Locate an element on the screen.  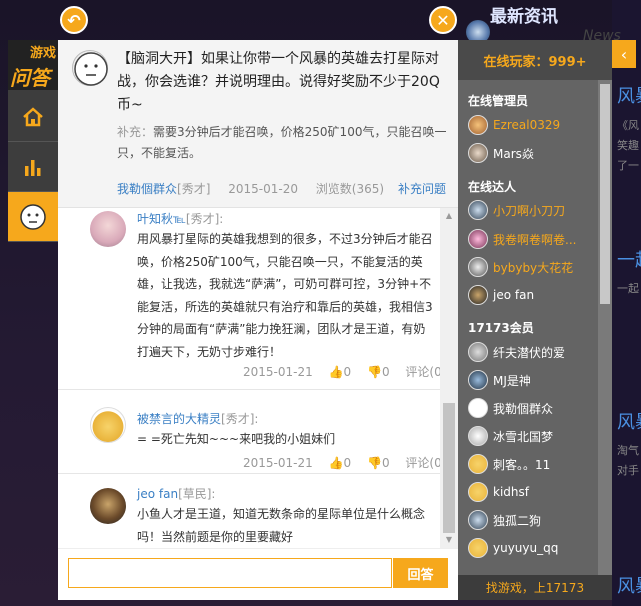
online-user: 小刀啊小刀刀 is located at coordinates (516, 210).